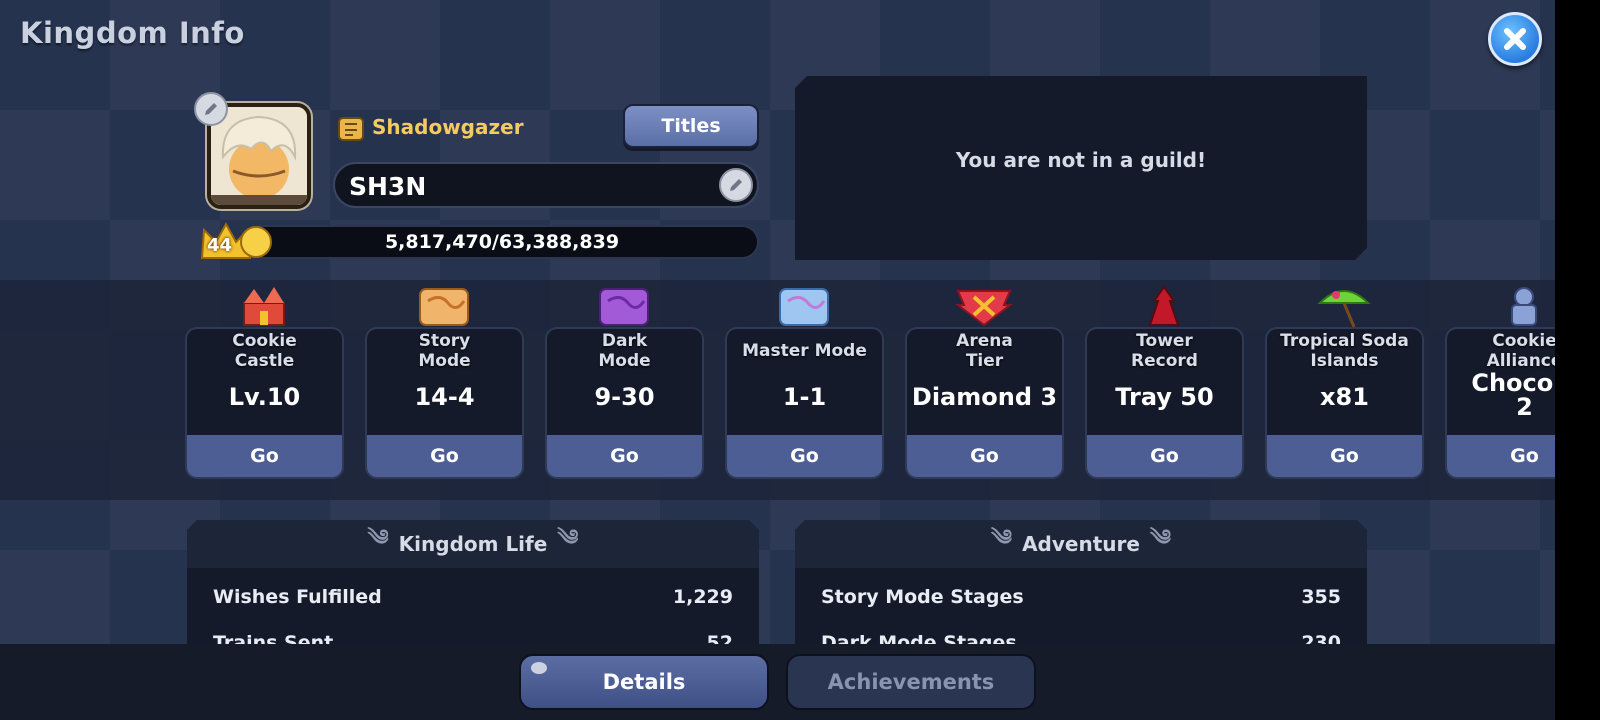  Describe the element at coordinates (922, 597) in the screenshot. I see `row-label: Story Mode Stages` at that location.